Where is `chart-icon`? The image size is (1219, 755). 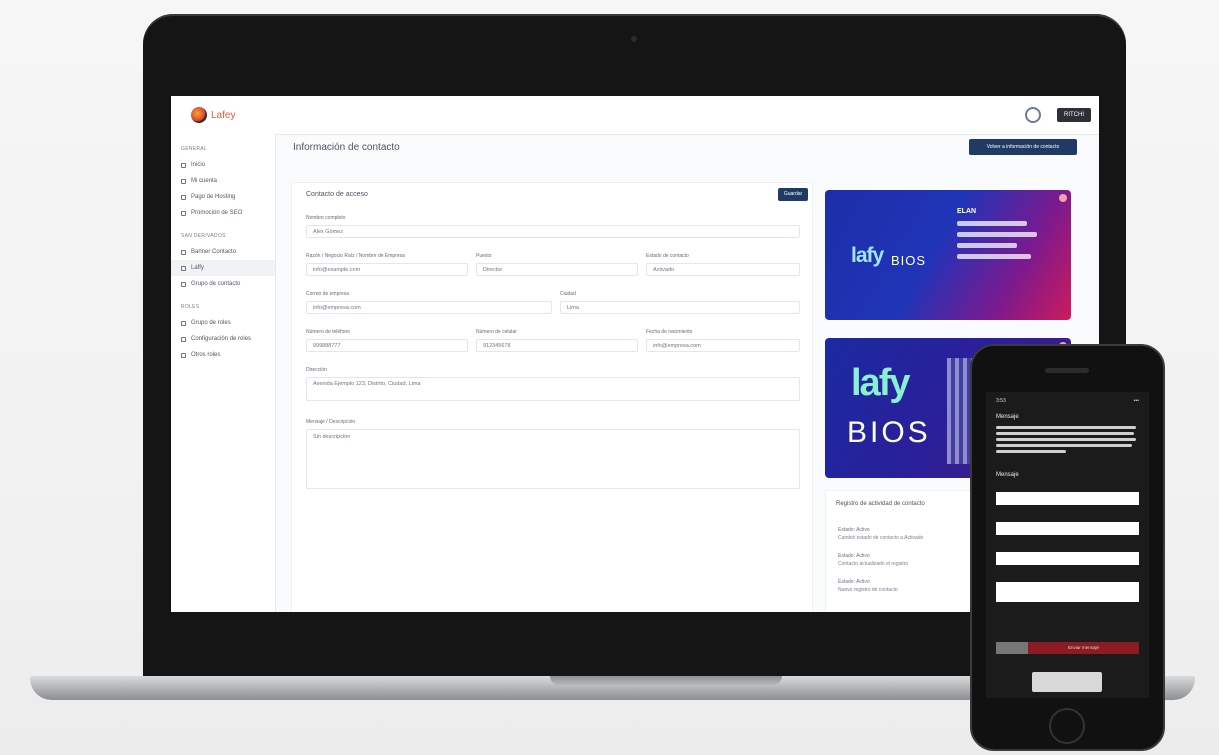 chart-icon is located at coordinates (183, 213).